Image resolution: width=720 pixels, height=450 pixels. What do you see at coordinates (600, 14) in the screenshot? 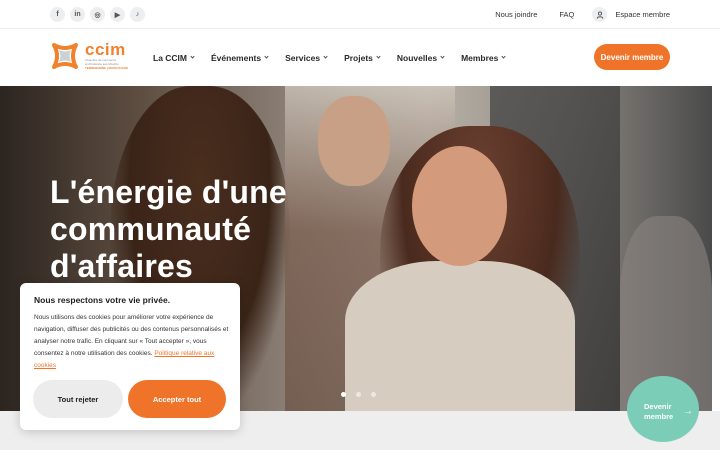
I see `user-icon` at bounding box center [600, 14].